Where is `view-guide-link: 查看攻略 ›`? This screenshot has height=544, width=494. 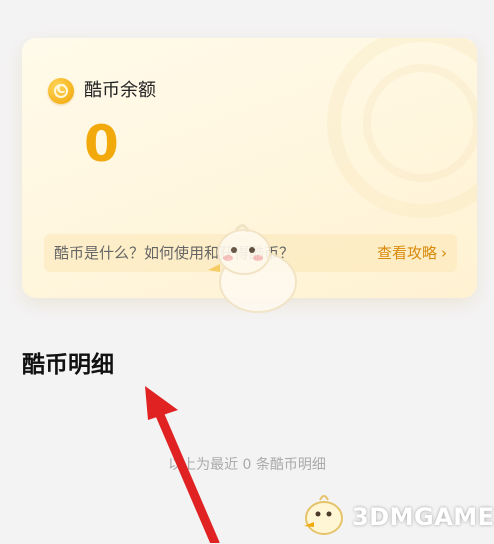 view-guide-link: 查看攻略 › is located at coordinates (412, 253).